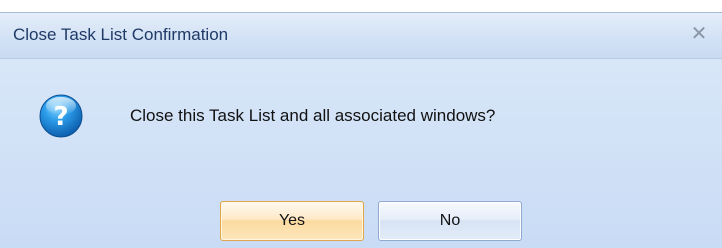  What do you see at coordinates (699, 34) in the screenshot?
I see `close-icon: ✕` at bounding box center [699, 34].